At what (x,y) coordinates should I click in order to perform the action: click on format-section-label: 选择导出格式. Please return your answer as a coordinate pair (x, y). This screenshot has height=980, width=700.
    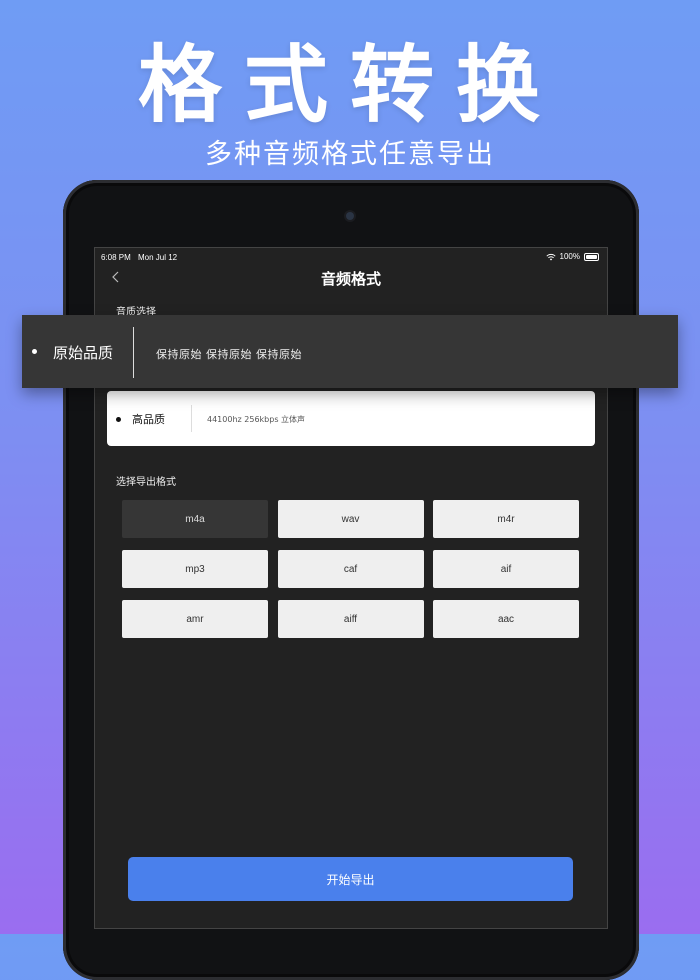
    Looking at the image, I should click on (146, 482).